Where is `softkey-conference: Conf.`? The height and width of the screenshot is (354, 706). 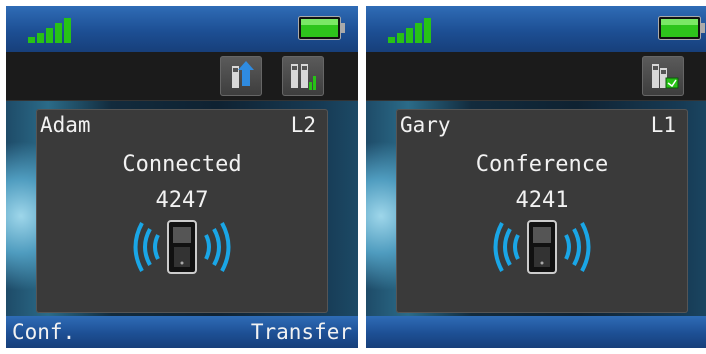
softkey-conference: Conf. is located at coordinates (43, 332).